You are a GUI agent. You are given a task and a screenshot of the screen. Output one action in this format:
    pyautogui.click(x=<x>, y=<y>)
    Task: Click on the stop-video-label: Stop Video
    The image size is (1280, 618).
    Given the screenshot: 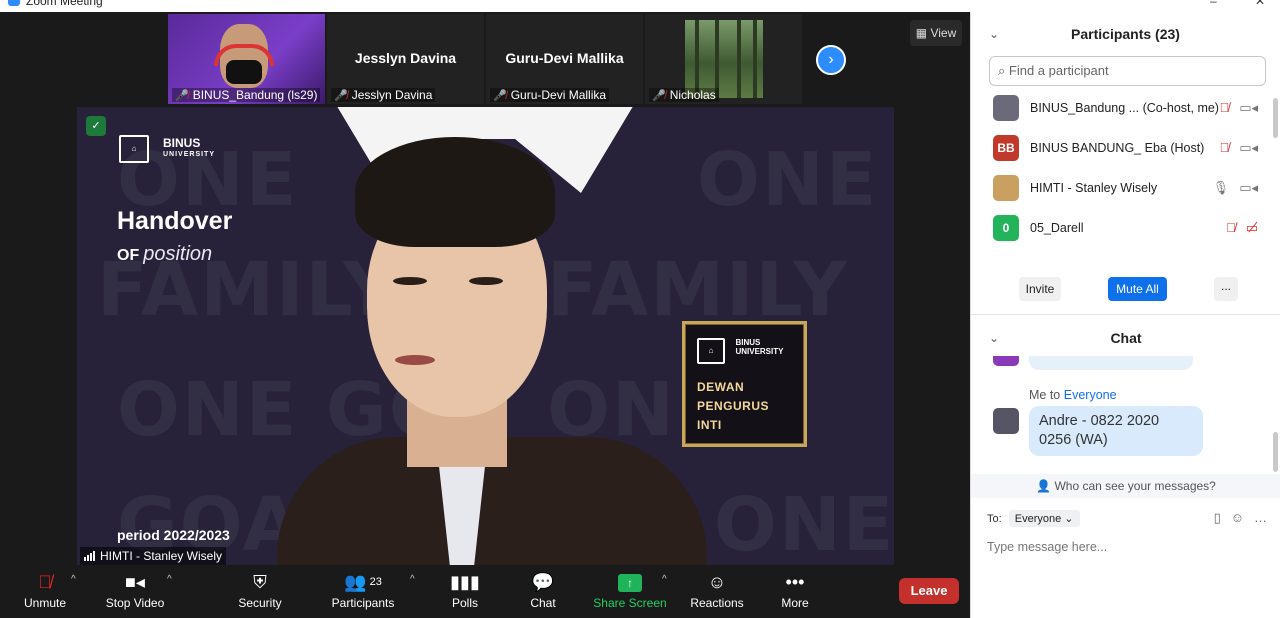 What is the action you would take?
    pyautogui.click(x=135, y=603)
    